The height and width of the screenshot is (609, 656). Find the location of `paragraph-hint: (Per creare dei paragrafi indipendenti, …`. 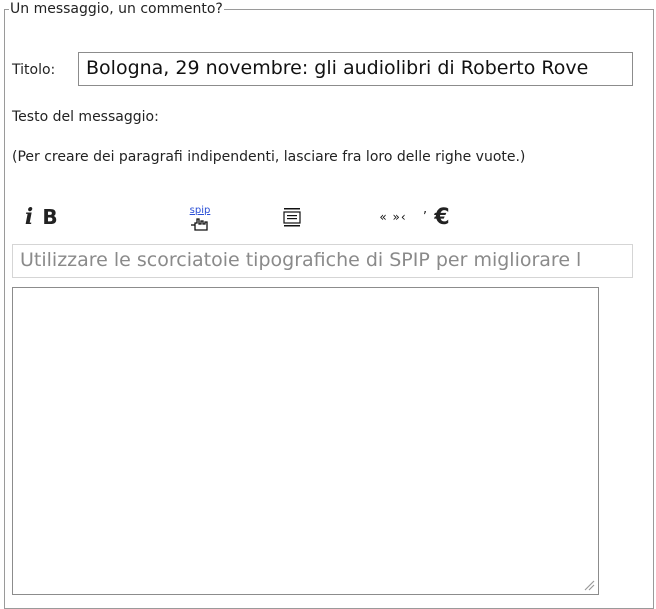

paragraph-hint: (Per creare dei paragrafi indipendenti, … is located at coordinates (269, 157).